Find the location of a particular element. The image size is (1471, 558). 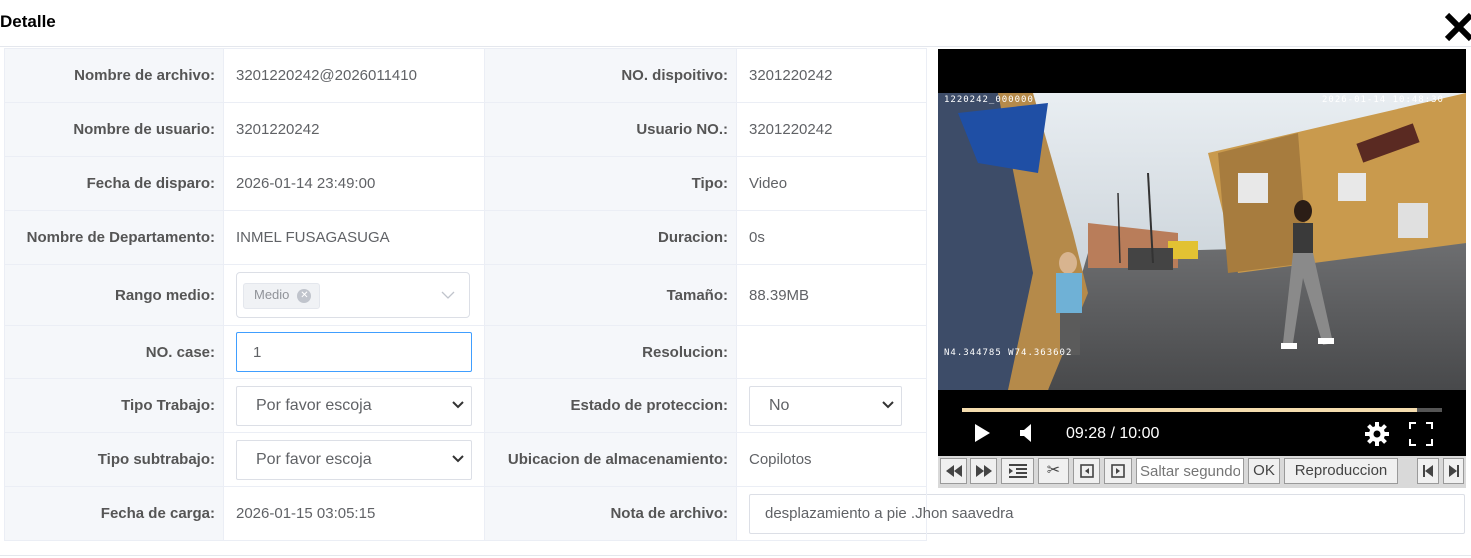

prev-frame-icon is located at coordinates (1086, 471).